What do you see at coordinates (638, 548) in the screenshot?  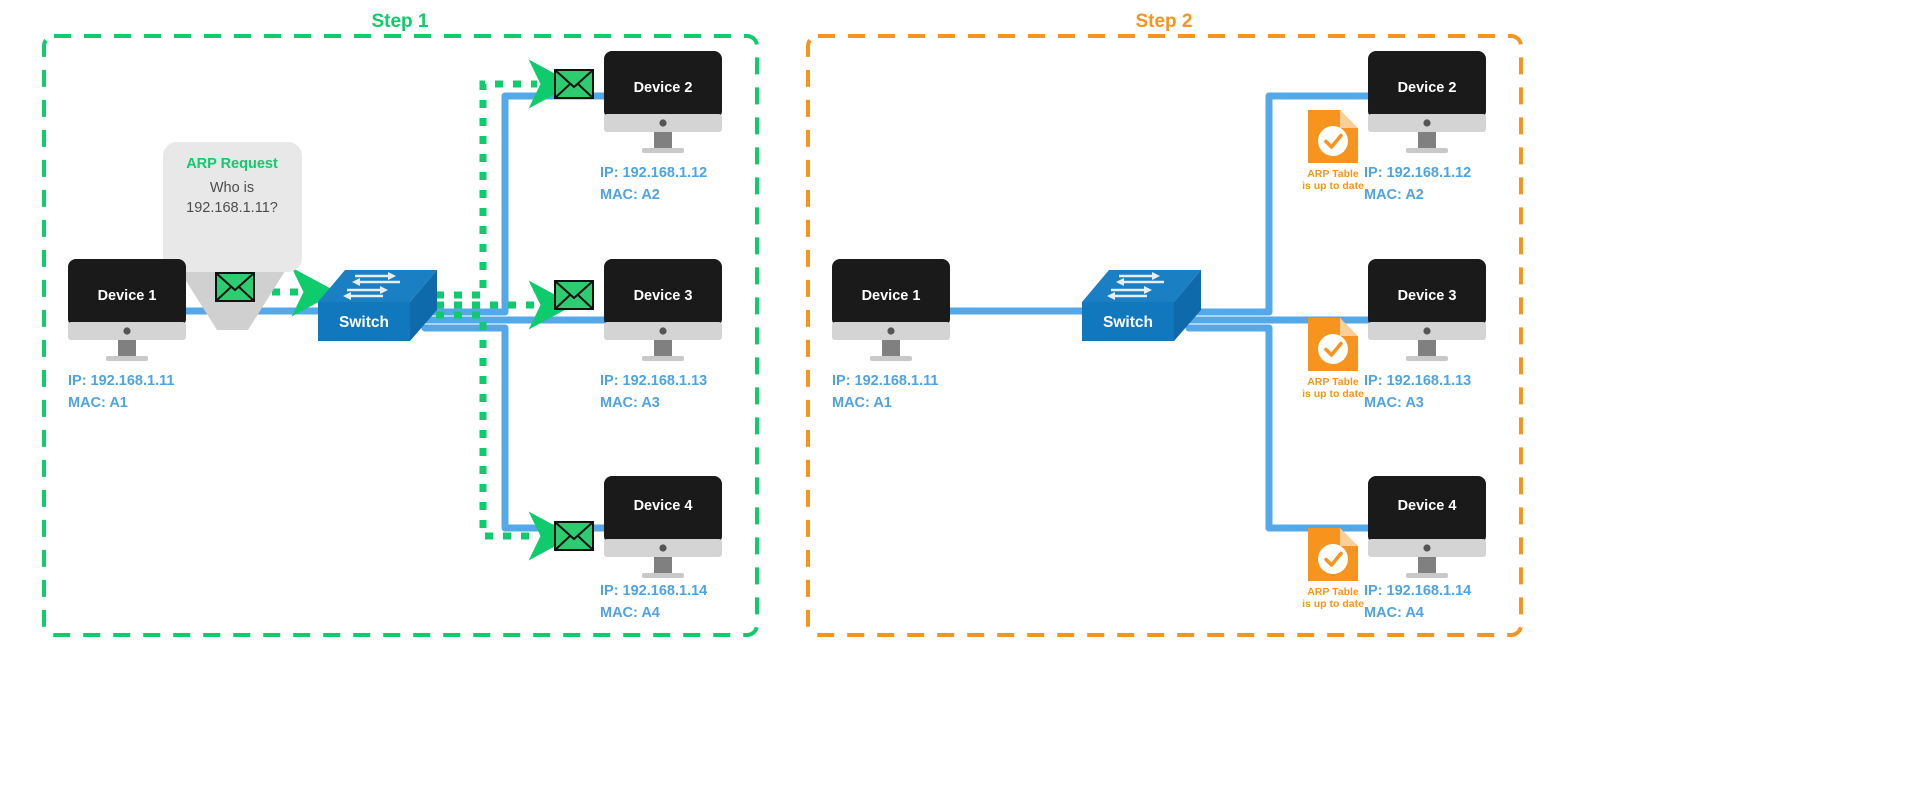 I see `step1-device-4: Device 4 IP: 192.168.1.14 MAC: A4` at bounding box center [638, 548].